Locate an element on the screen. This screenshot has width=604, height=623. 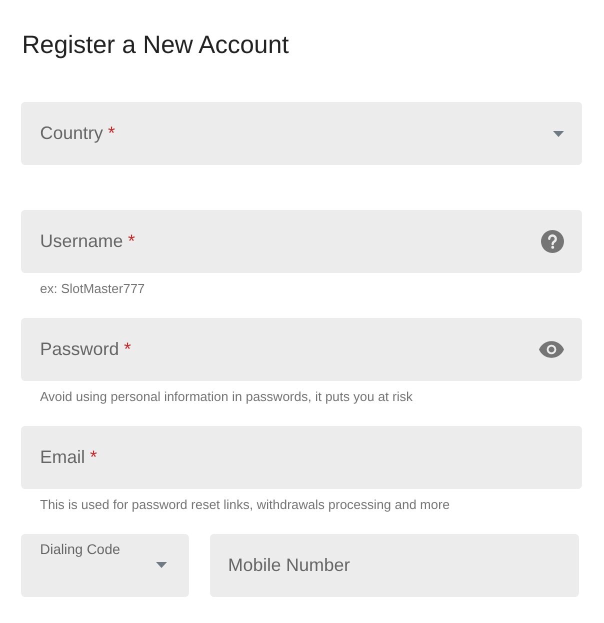
country-select: Country * is located at coordinates (301, 133).